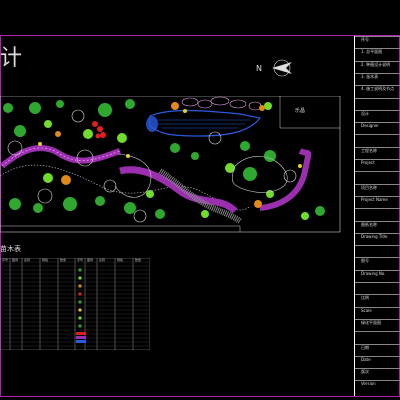 The image size is (400, 400). What do you see at coordinates (11, 58) in the screenshot?
I see `drawing-title-fragment: 计` at bounding box center [11, 58].